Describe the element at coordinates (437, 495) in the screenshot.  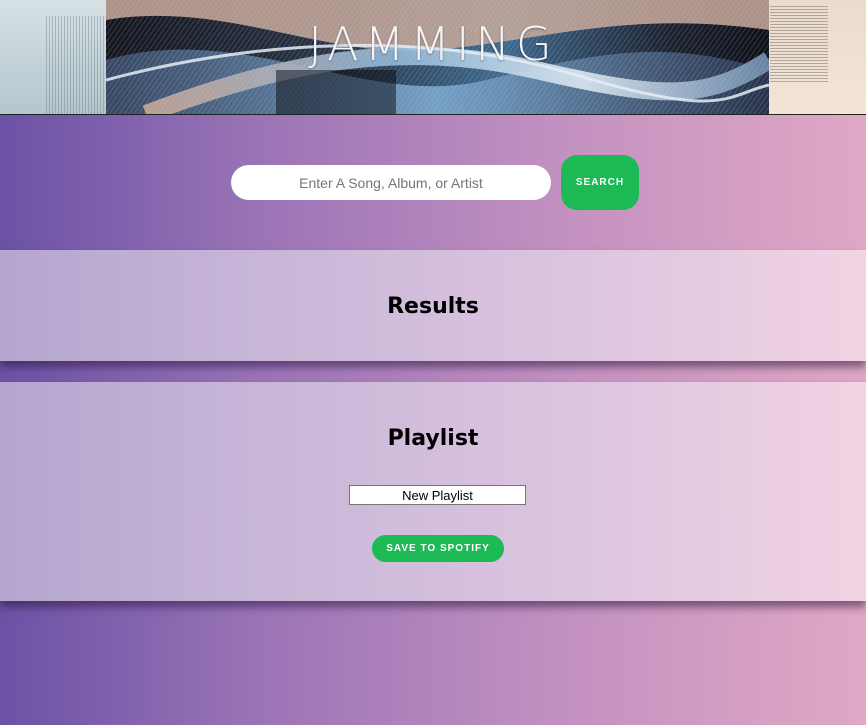
I see `playlist-name-input` at that location.